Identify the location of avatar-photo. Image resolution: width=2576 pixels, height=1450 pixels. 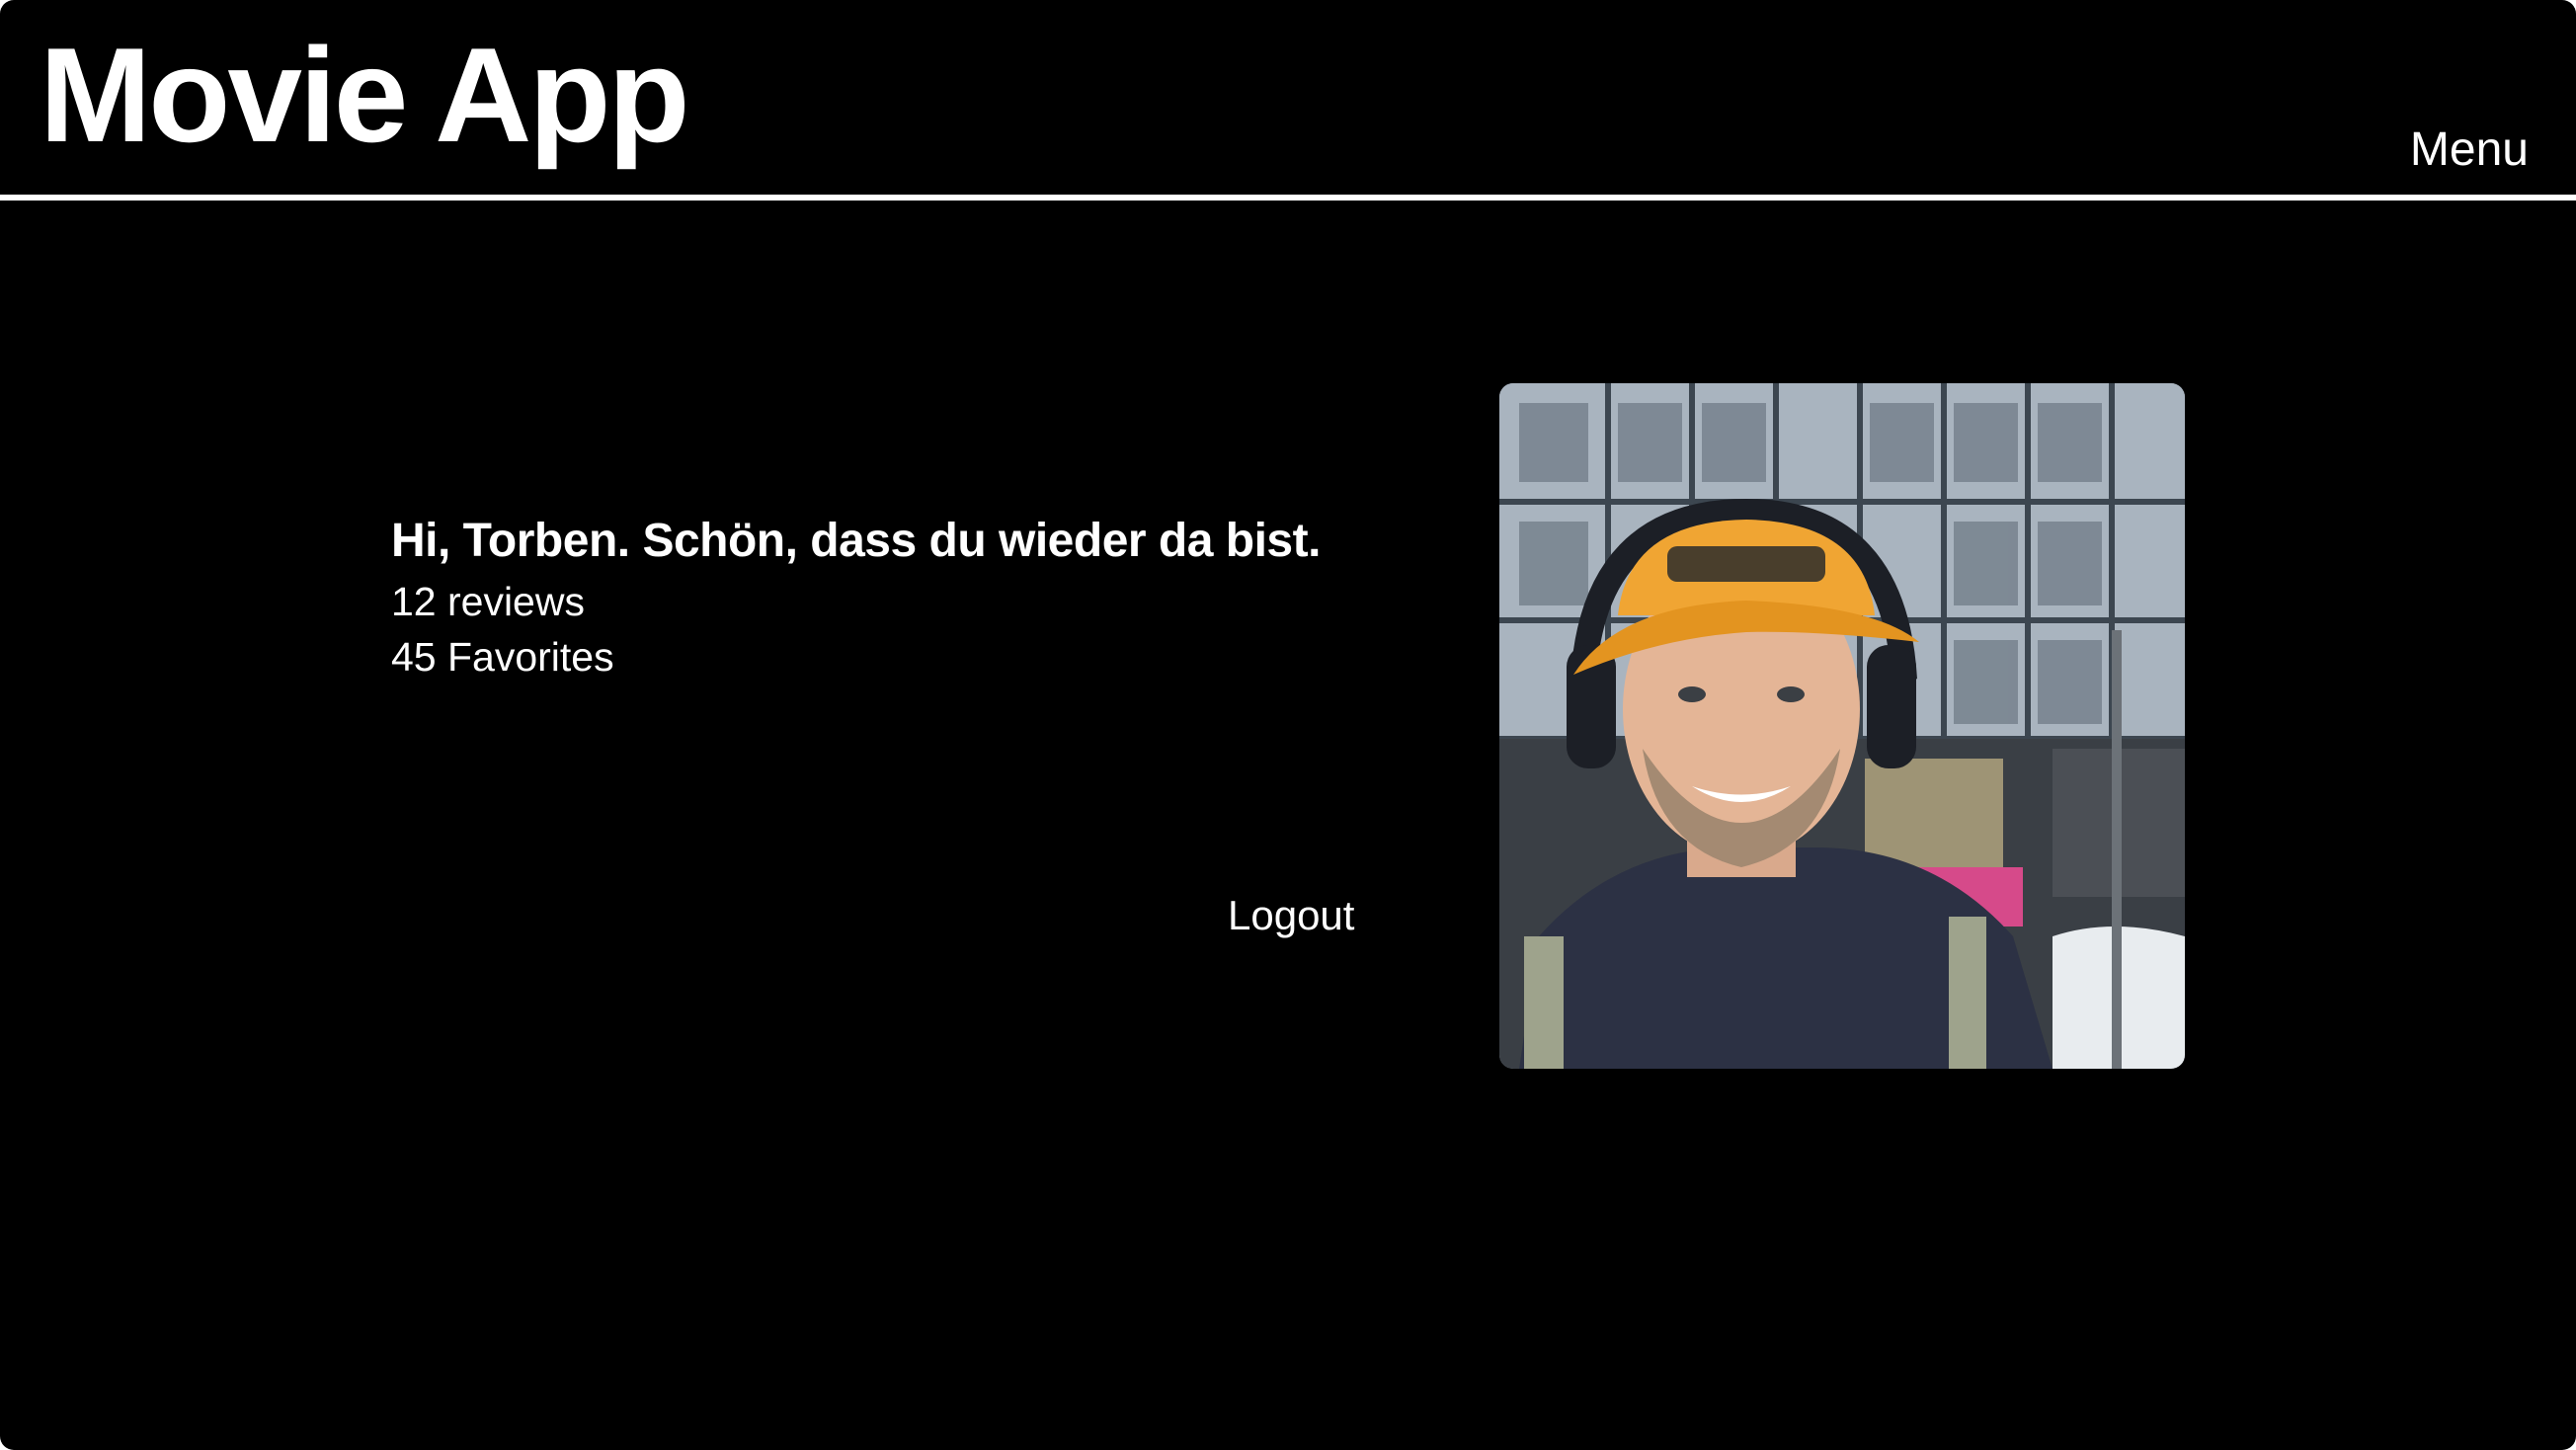
(1842, 726).